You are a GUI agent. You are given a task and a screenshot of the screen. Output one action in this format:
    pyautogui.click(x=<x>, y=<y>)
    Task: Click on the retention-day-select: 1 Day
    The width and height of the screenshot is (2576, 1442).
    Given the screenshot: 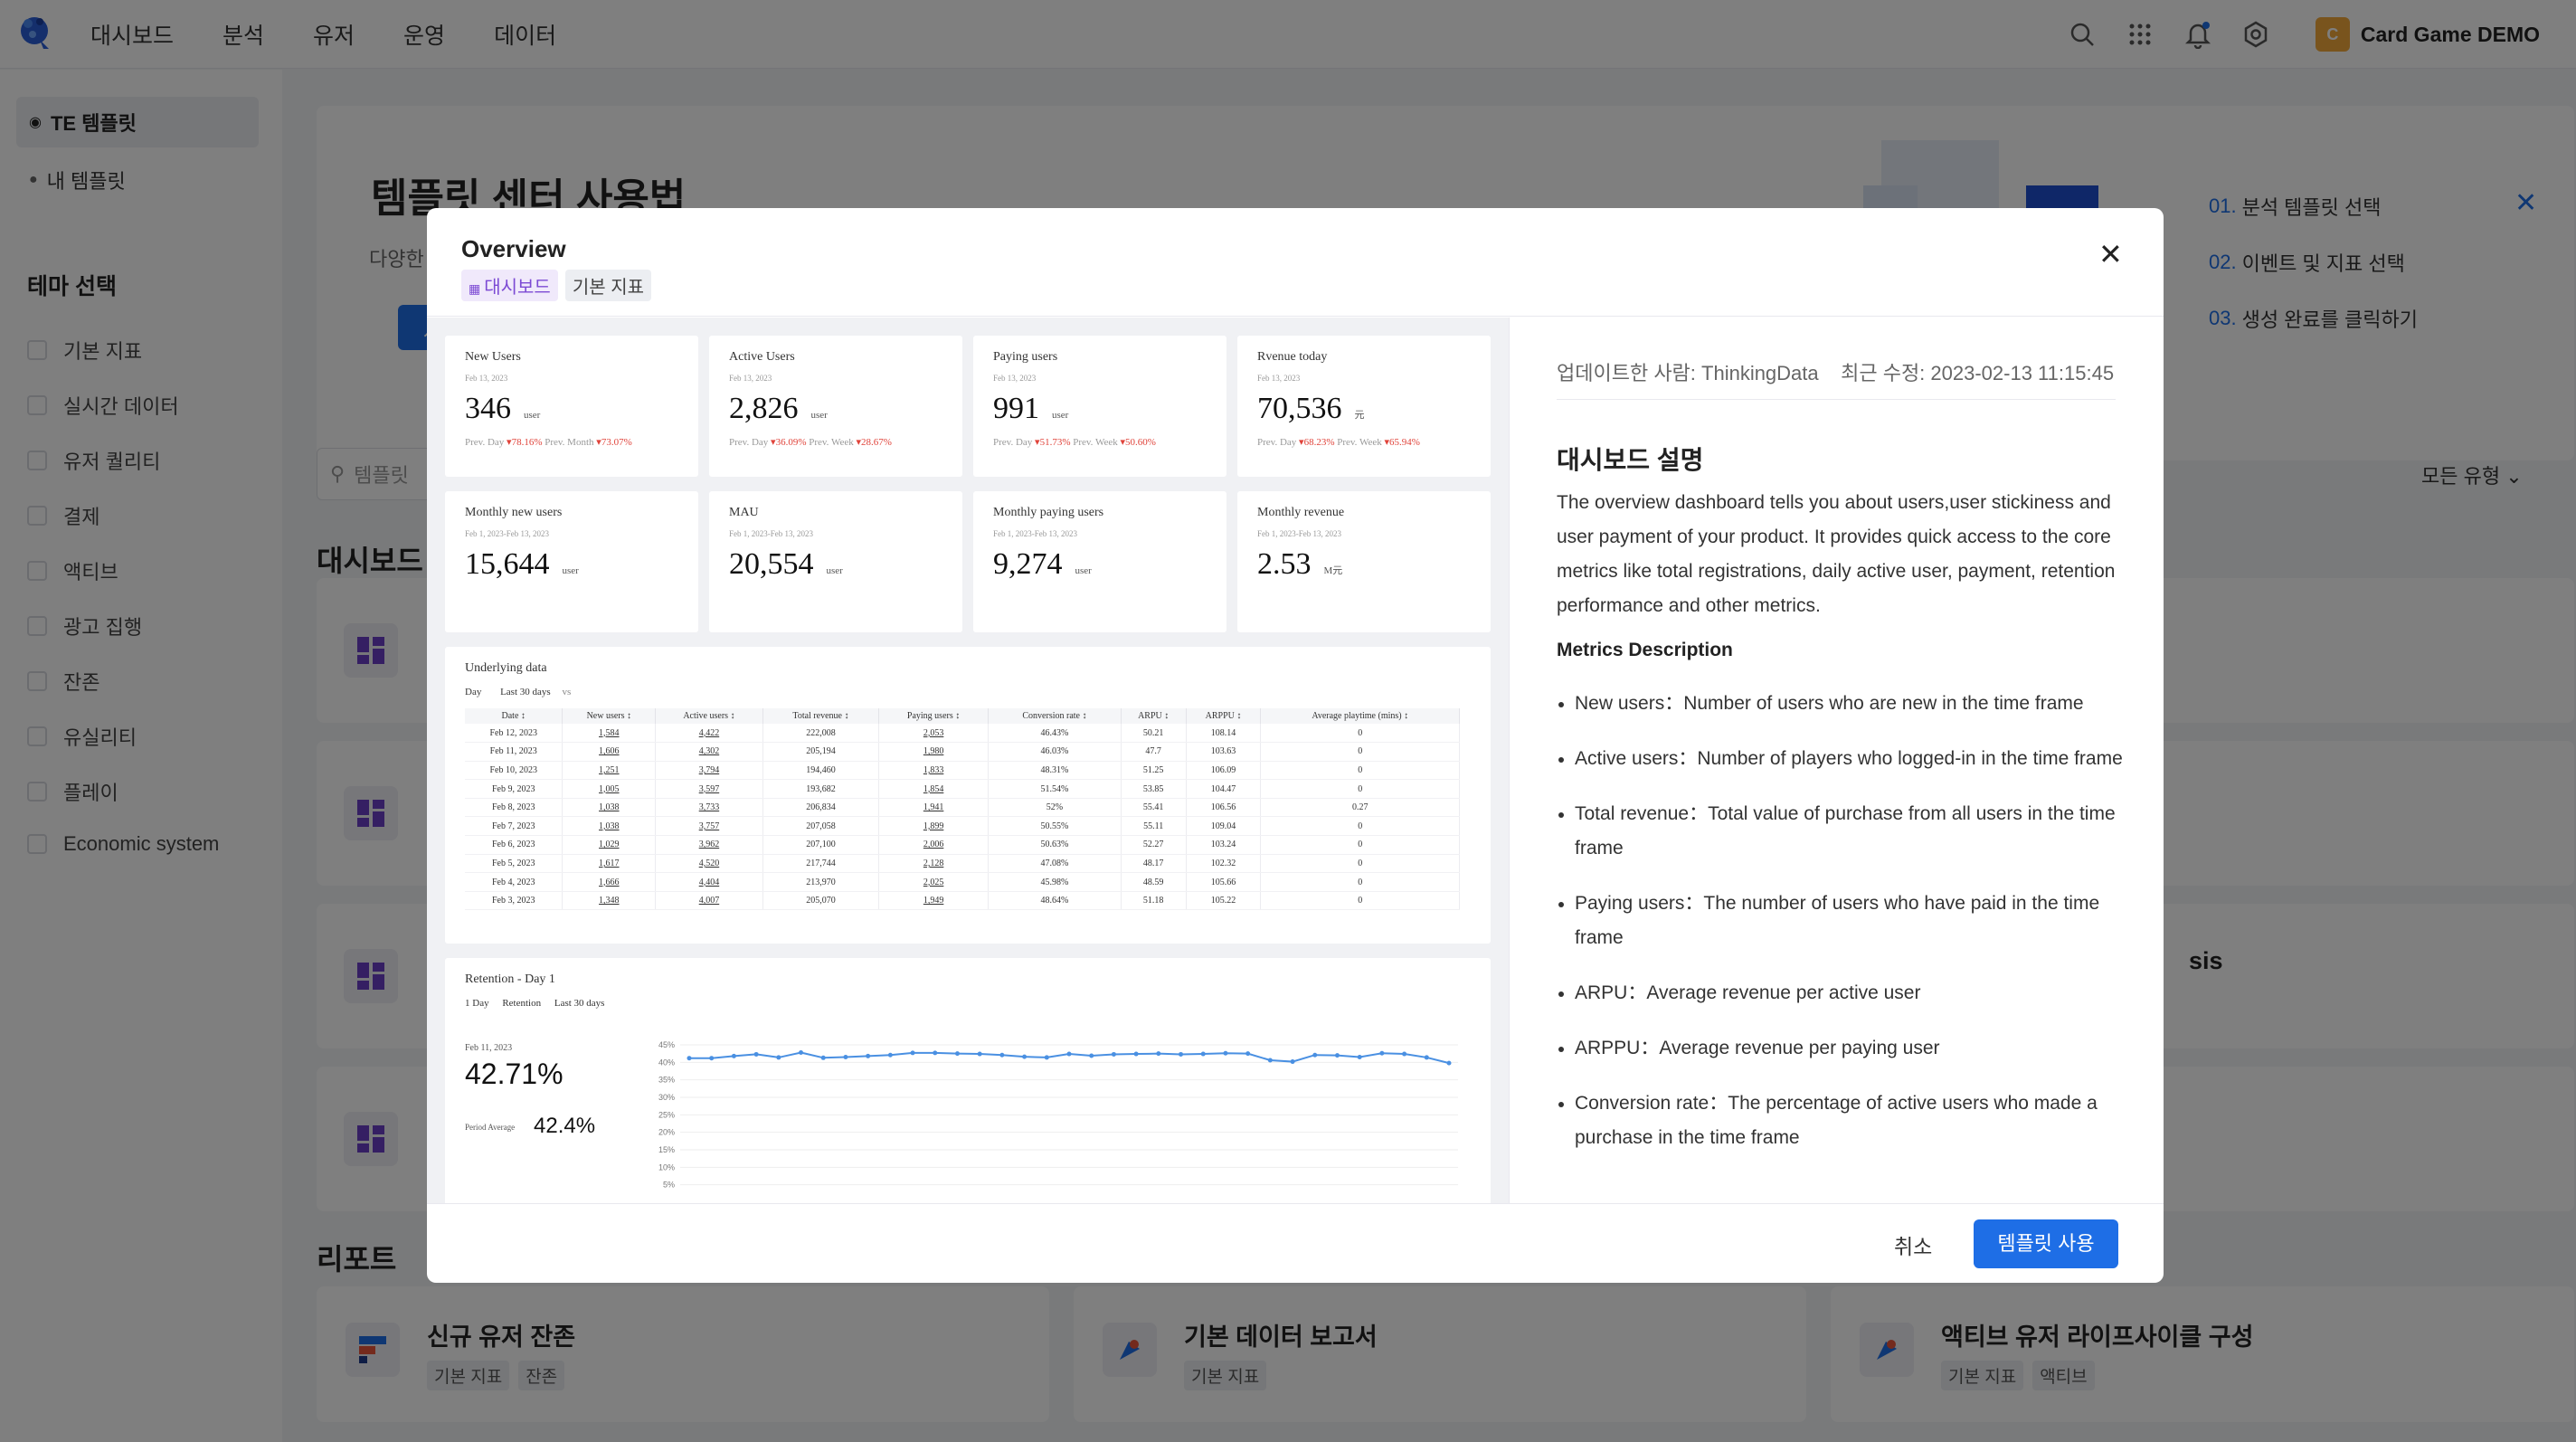 What is the action you would take?
    pyautogui.click(x=477, y=1003)
    